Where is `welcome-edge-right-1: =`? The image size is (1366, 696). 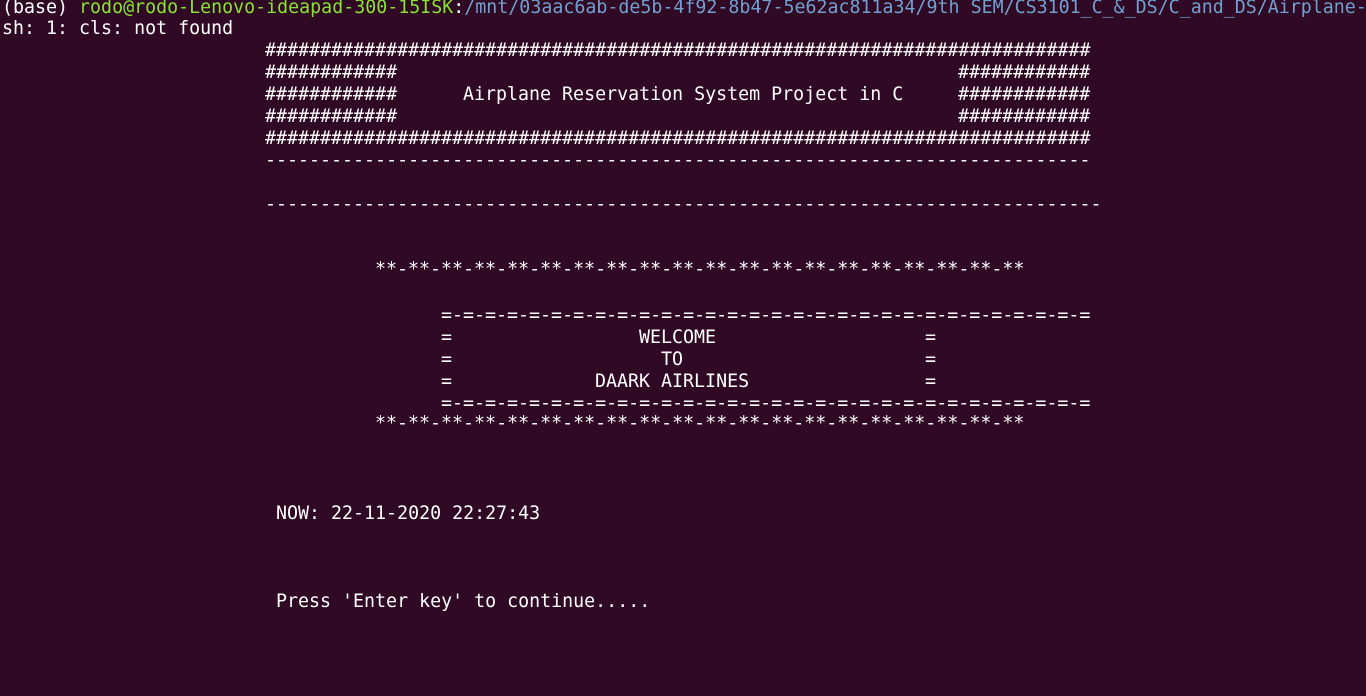
welcome-edge-right-1: = is located at coordinates (931, 337).